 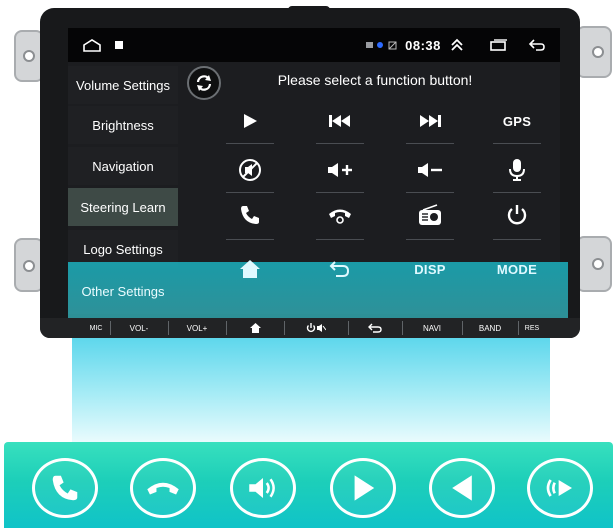 I want to click on hw-vol-up-button: VOL+, so click(x=197, y=328).